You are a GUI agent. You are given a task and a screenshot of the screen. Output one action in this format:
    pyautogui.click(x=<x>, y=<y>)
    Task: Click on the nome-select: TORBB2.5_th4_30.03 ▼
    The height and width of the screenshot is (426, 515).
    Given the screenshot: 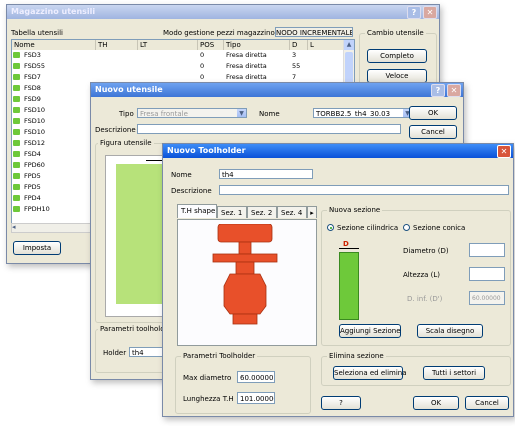 What is the action you would take?
    pyautogui.click(x=363, y=113)
    